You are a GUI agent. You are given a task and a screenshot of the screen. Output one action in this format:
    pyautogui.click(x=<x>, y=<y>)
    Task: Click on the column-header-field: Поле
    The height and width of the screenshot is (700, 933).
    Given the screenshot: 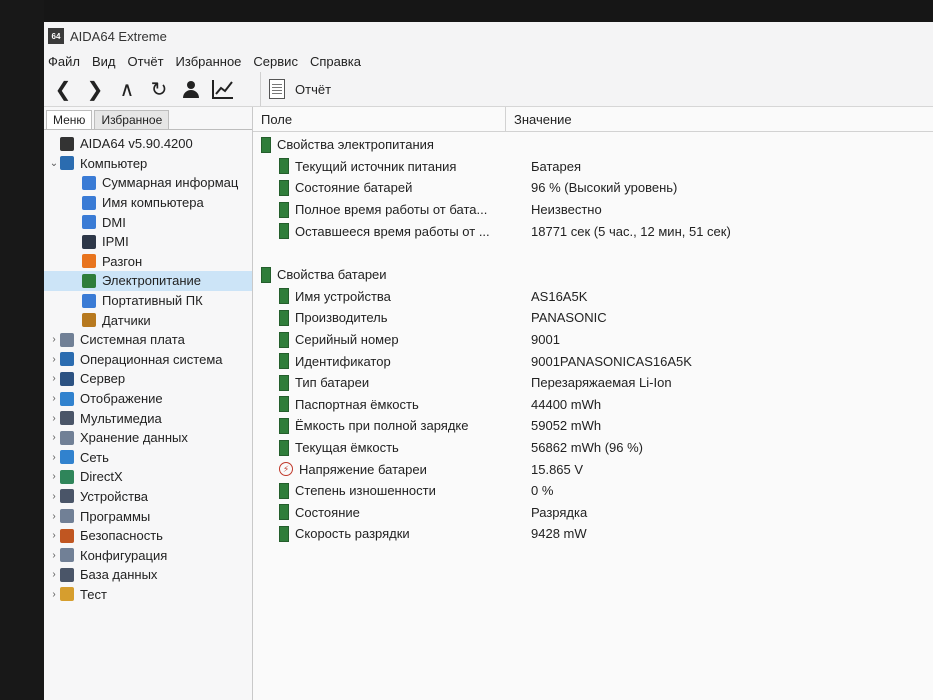 What is the action you would take?
    pyautogui.click(x=379, y=119)
    